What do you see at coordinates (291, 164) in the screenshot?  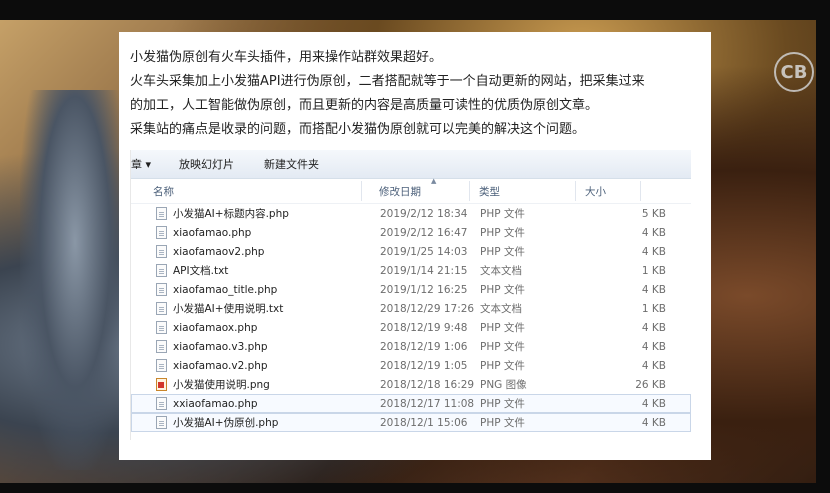 I see `new-folder-button: 新建文件夹` at bounding box center [291, 164].